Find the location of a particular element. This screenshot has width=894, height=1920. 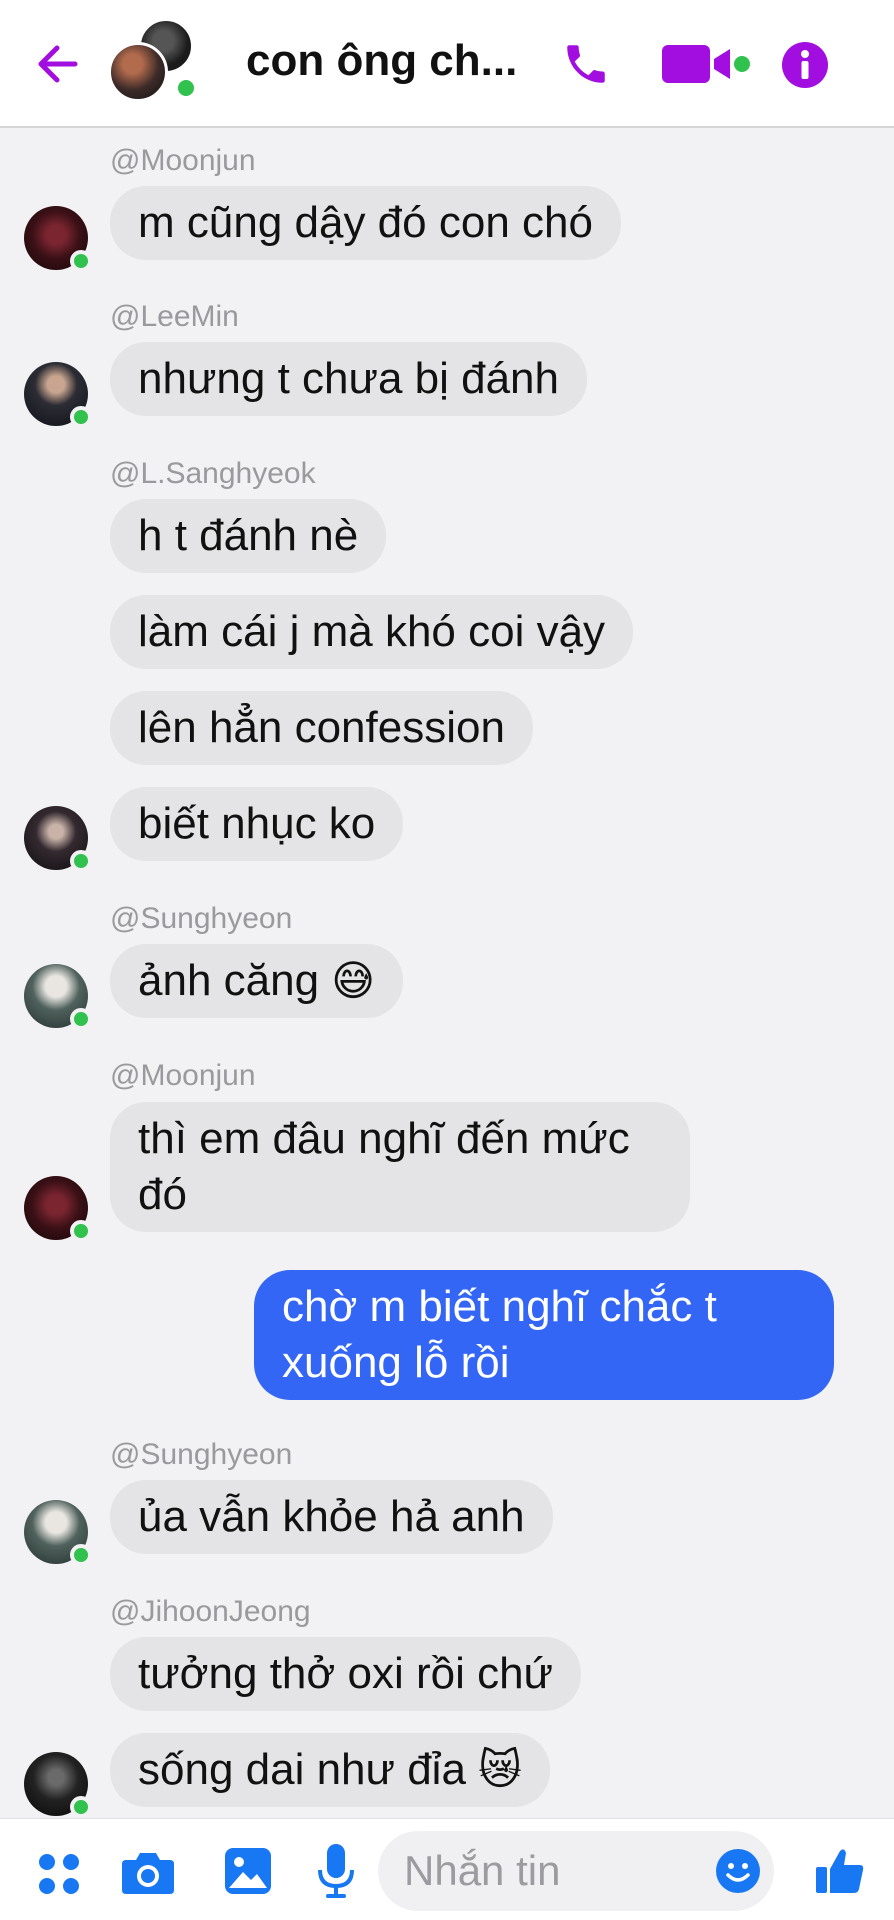

voice-call-button is located at coordinates (586, 64).